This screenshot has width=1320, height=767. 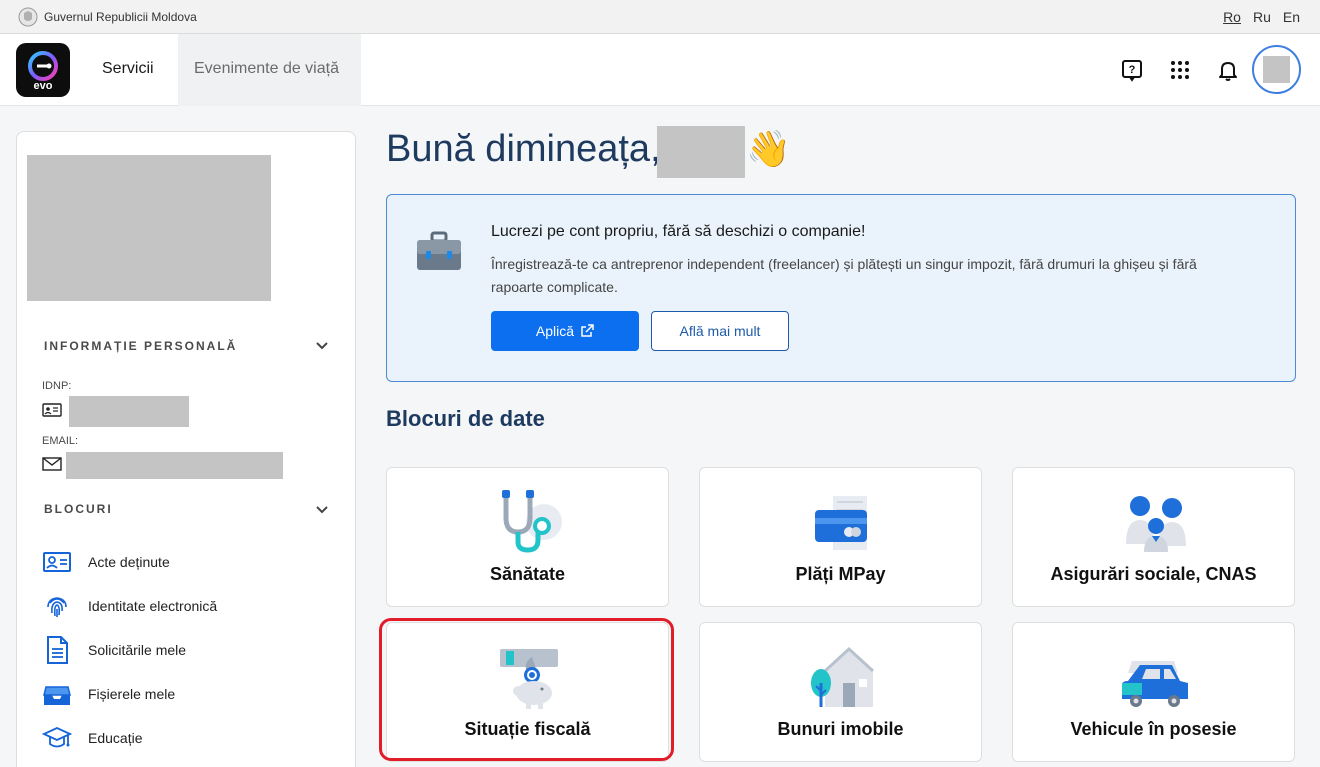 I want to click on piggy-bank-coin-icon, so click(x=529, y=679).